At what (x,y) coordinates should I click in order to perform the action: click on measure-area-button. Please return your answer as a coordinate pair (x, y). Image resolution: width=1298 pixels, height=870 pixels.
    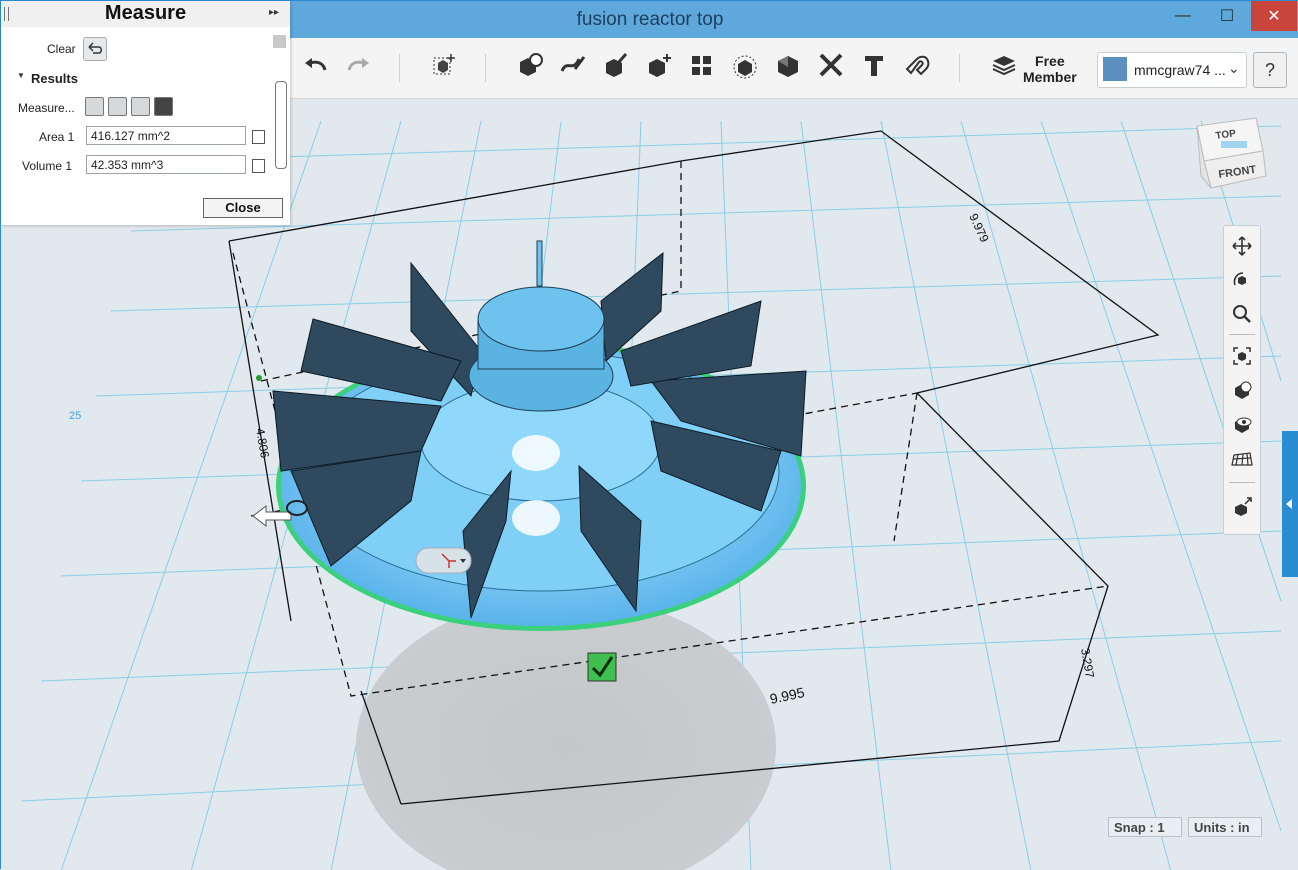
    Looking at the image, I should click on (140, 106).